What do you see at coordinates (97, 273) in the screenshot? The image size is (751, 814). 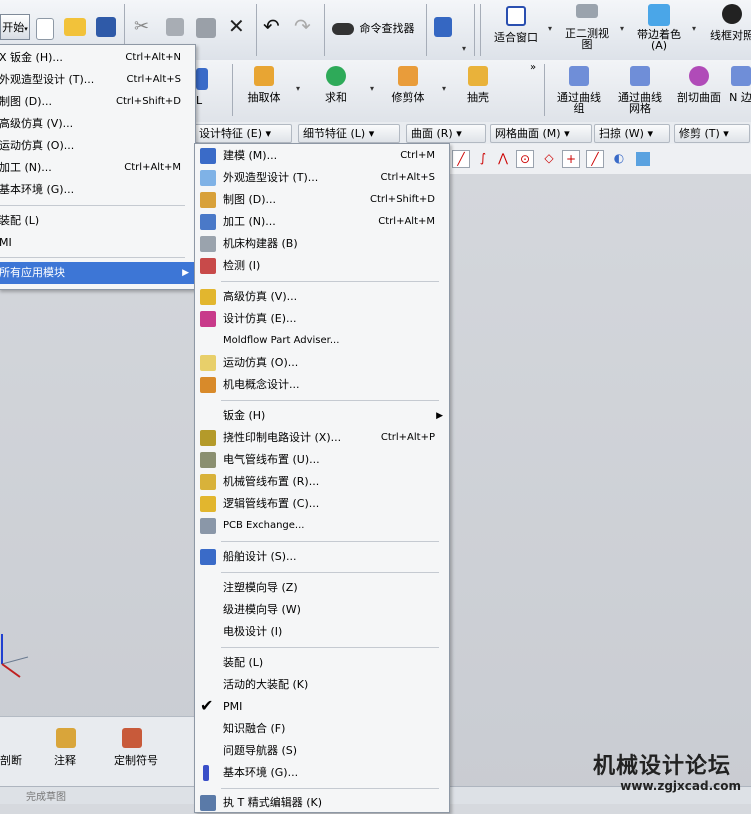 I see `menu-item-all-applications: 所有应用模块 ▶` at bounding box center [97, 273].